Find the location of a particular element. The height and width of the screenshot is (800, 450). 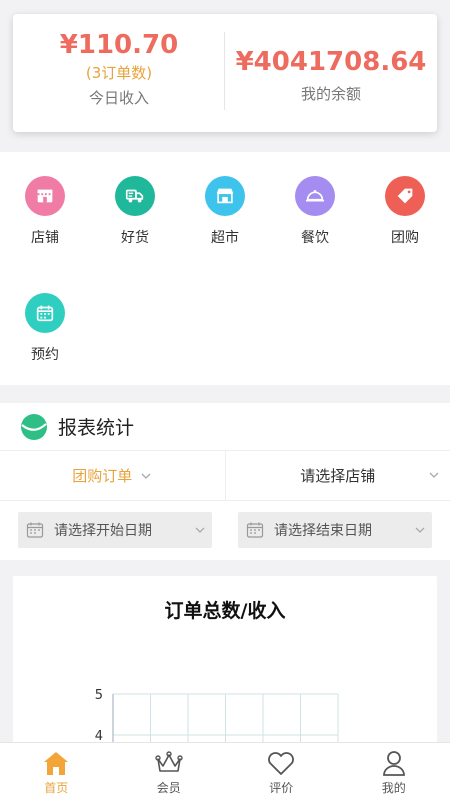

store-select-value: 请选择店铺 is located at coordinates (338, 476).